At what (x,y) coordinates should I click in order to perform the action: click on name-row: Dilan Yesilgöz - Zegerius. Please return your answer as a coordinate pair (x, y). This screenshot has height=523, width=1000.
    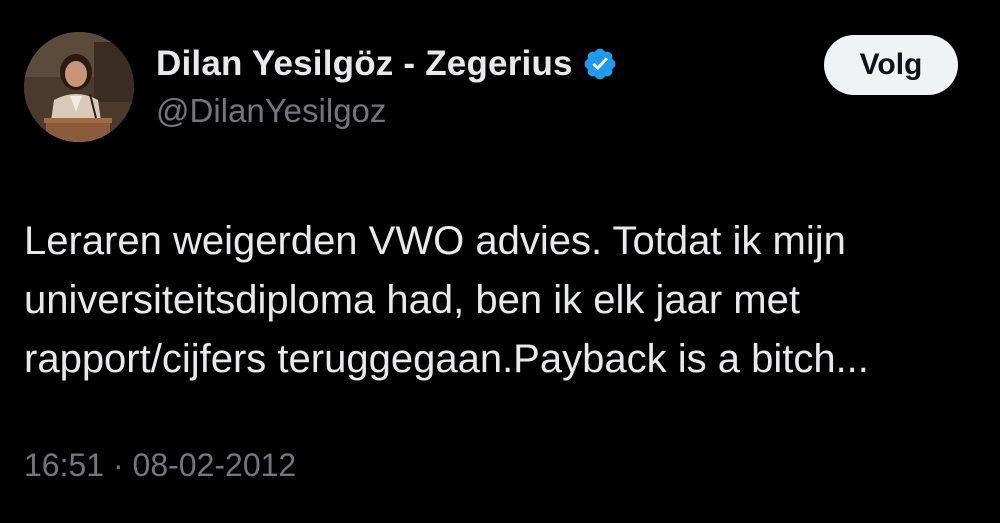
    Looking at the image, I should click on (387, 64).